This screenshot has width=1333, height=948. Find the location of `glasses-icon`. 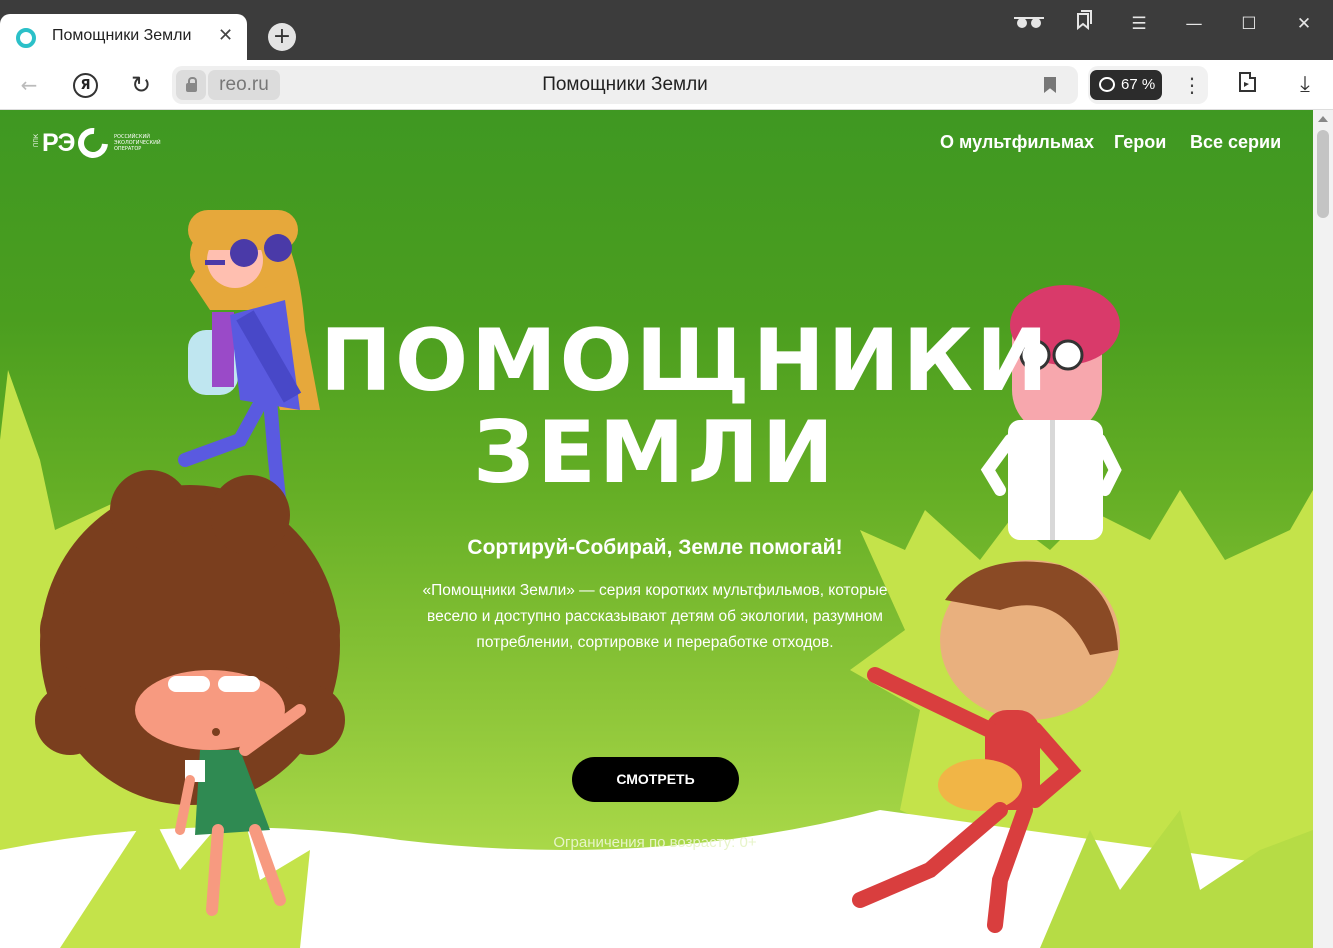

glasses-icon is located at coordinates (1029, 22).